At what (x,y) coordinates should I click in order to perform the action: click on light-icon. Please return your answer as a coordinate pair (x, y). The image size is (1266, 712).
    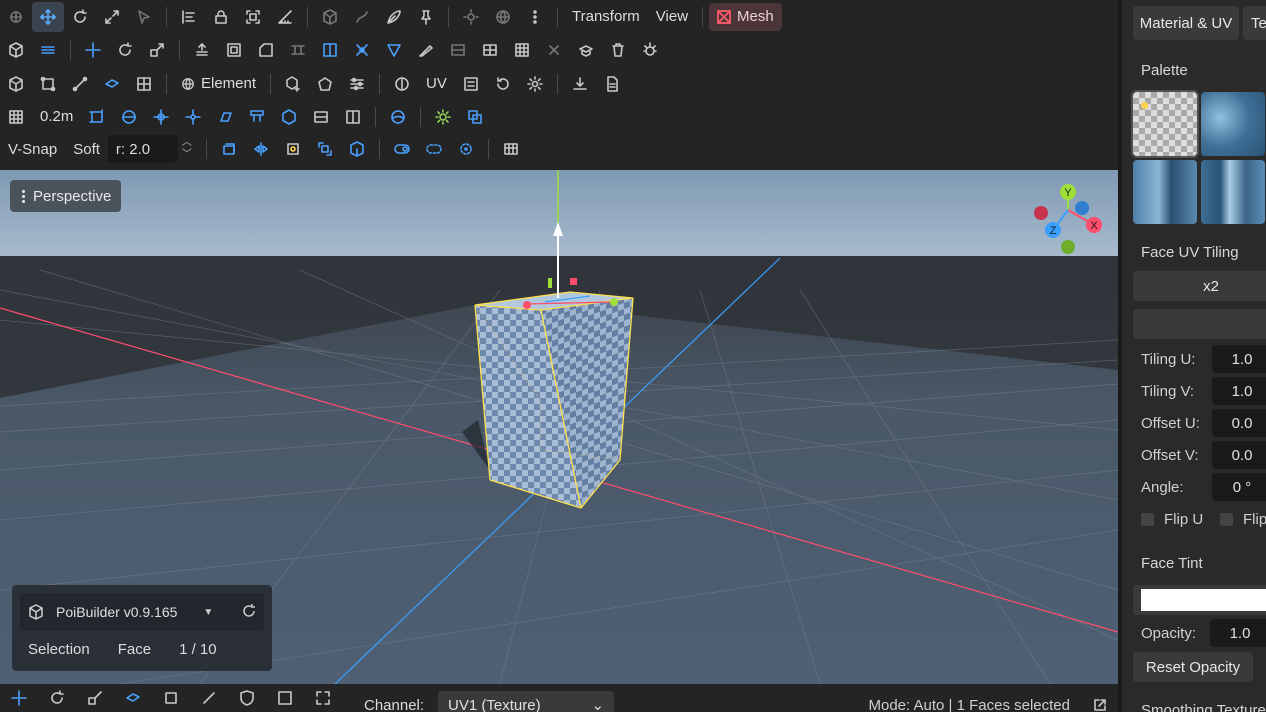
    Looking at the image, I should click on (471, 17).